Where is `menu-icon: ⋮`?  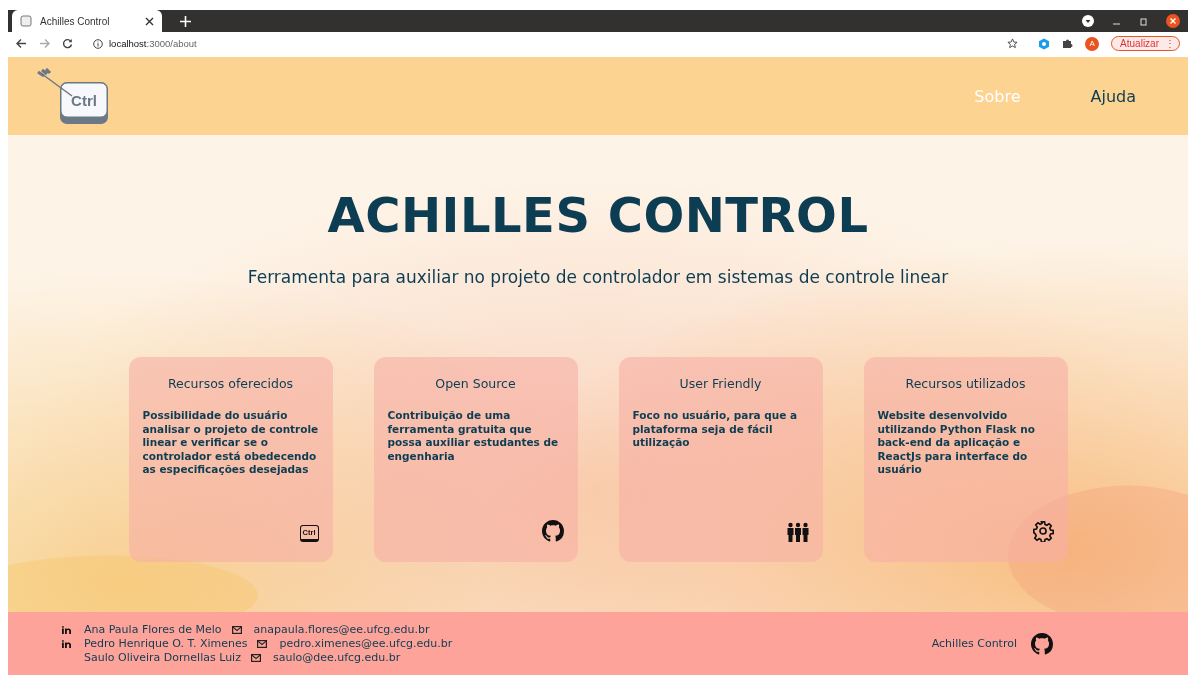
menu-icon: ⋮ is located at coordinates (1170, 43).